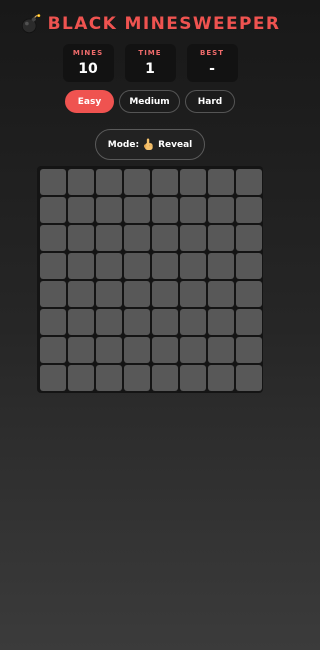 Image resolution: width=320 pixels, height=650 pixels. Describe the element at coordinates (175, 144) in the screenshot. I see `mode-value: Reveal` at that location.